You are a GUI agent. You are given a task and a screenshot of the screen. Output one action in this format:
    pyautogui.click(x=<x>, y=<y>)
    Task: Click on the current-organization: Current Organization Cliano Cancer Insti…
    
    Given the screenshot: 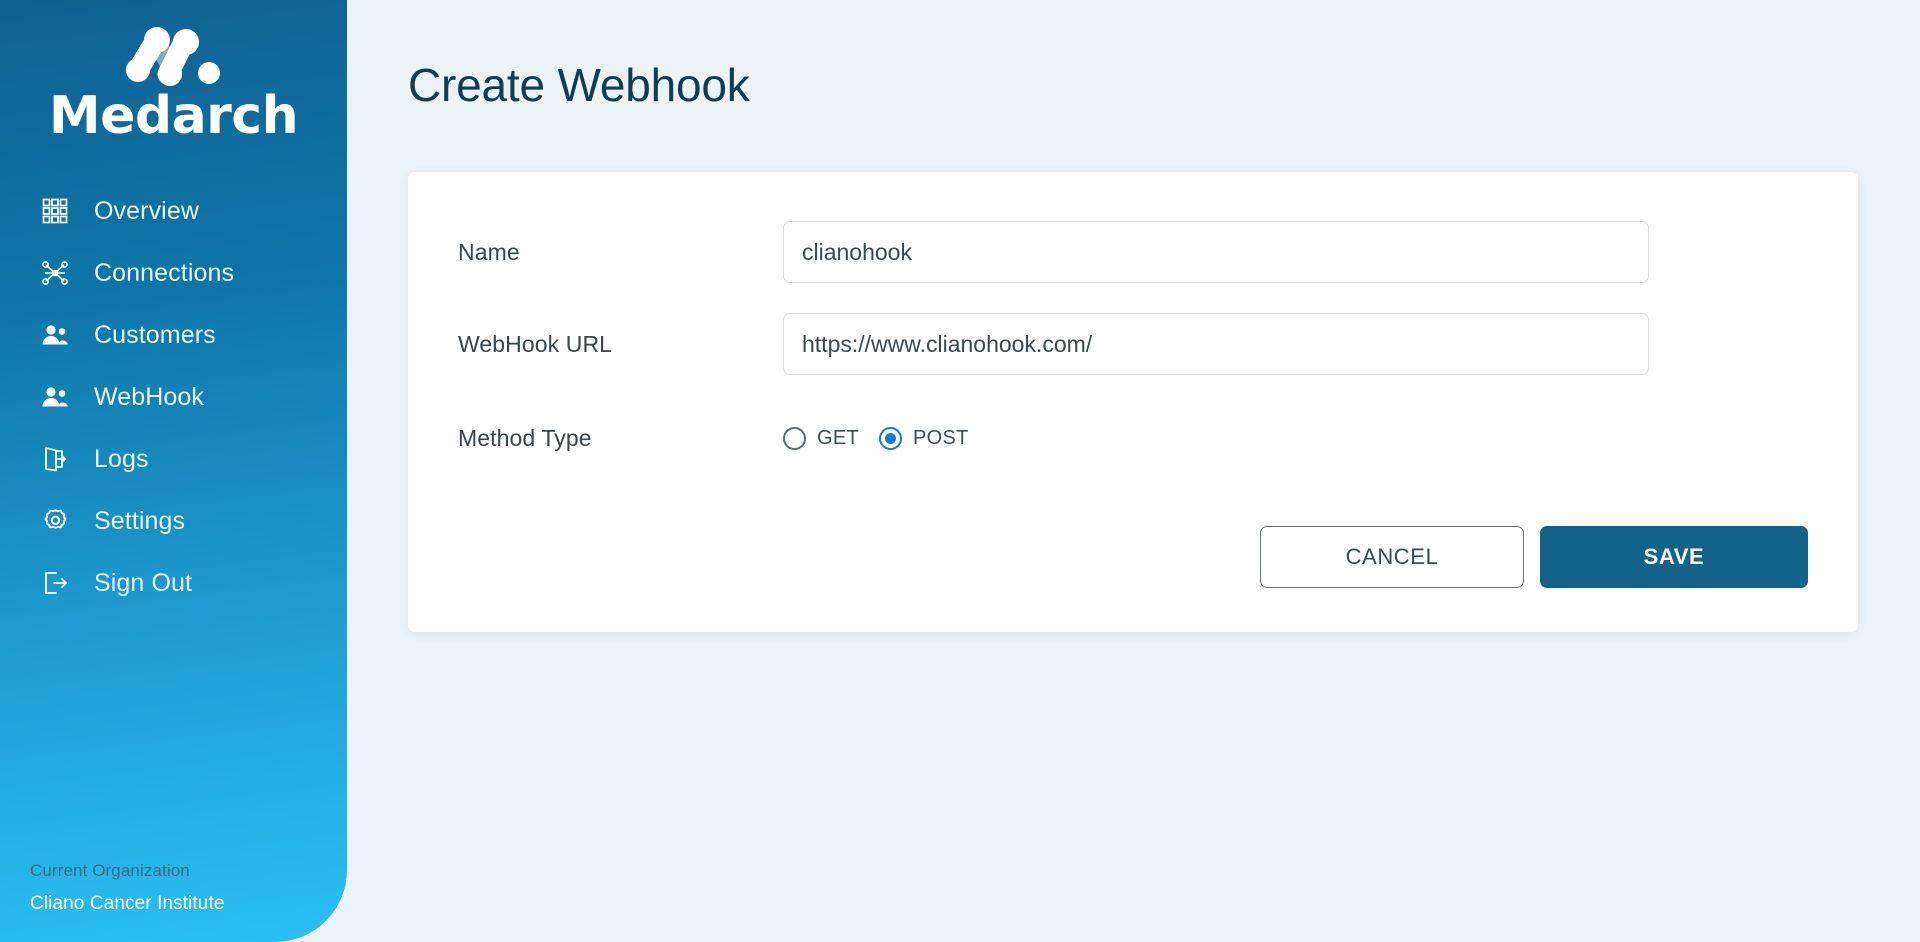 What is the action you would take?
    pyautogui.click(x=127, y=887)
    